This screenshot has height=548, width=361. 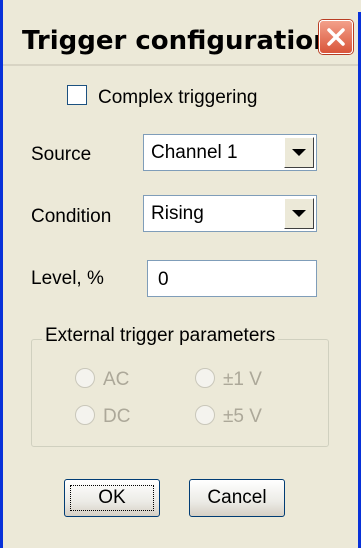 What do you see at coordinates (180, 65) in the screenshot?
I see `title-separator` at bounding box center [180, 65].